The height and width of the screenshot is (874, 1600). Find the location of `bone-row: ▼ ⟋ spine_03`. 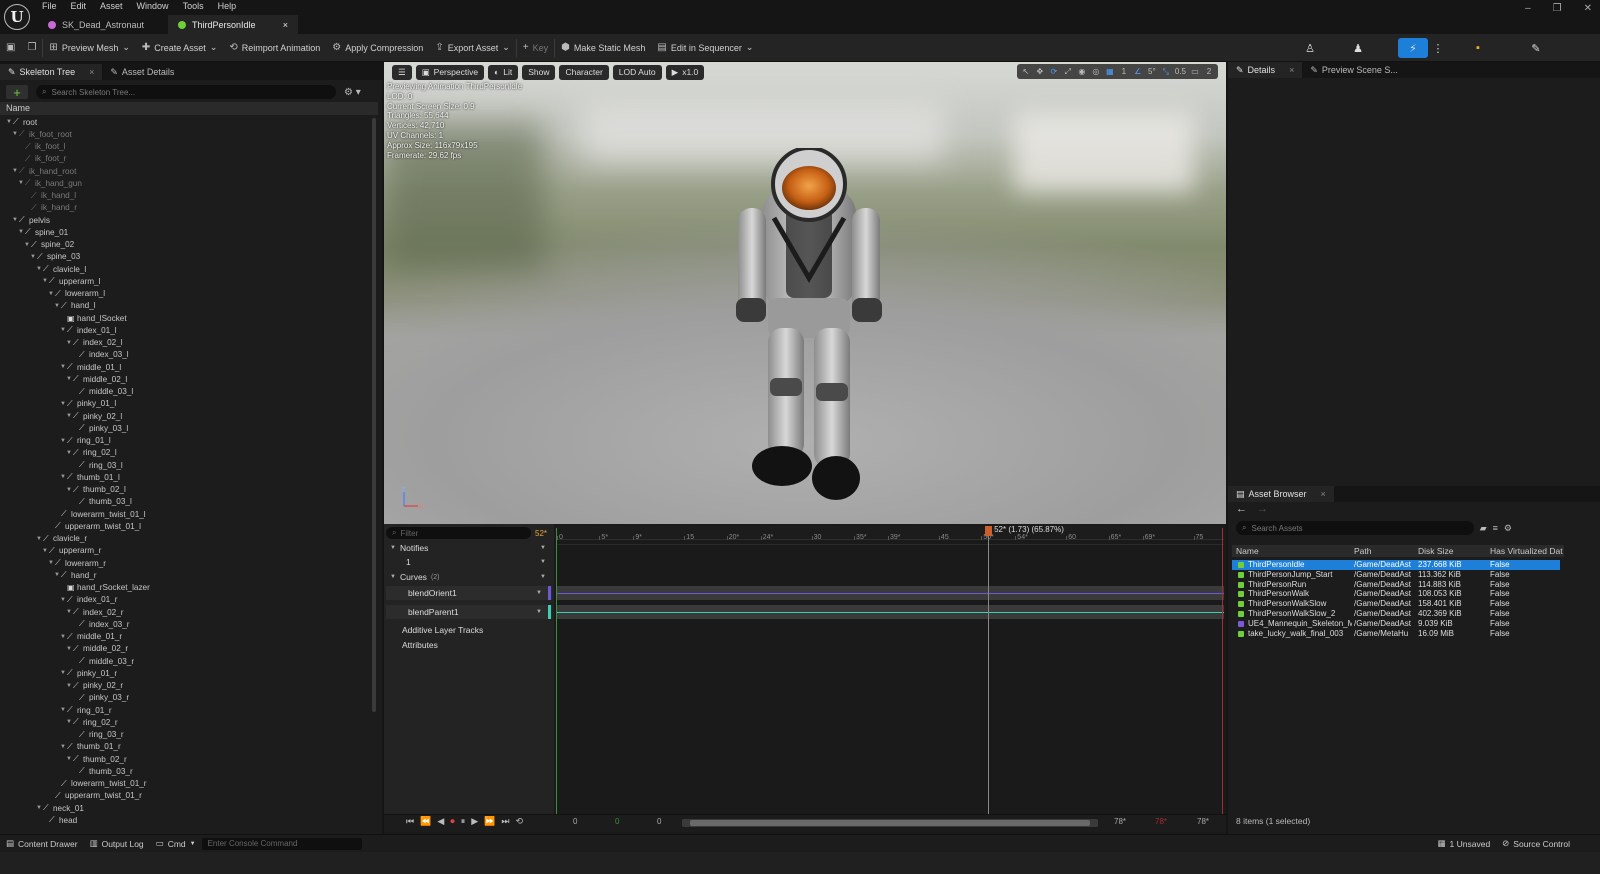

bone-row: ▼ ⟋ spine_03 is located at coordinates (186, 257).